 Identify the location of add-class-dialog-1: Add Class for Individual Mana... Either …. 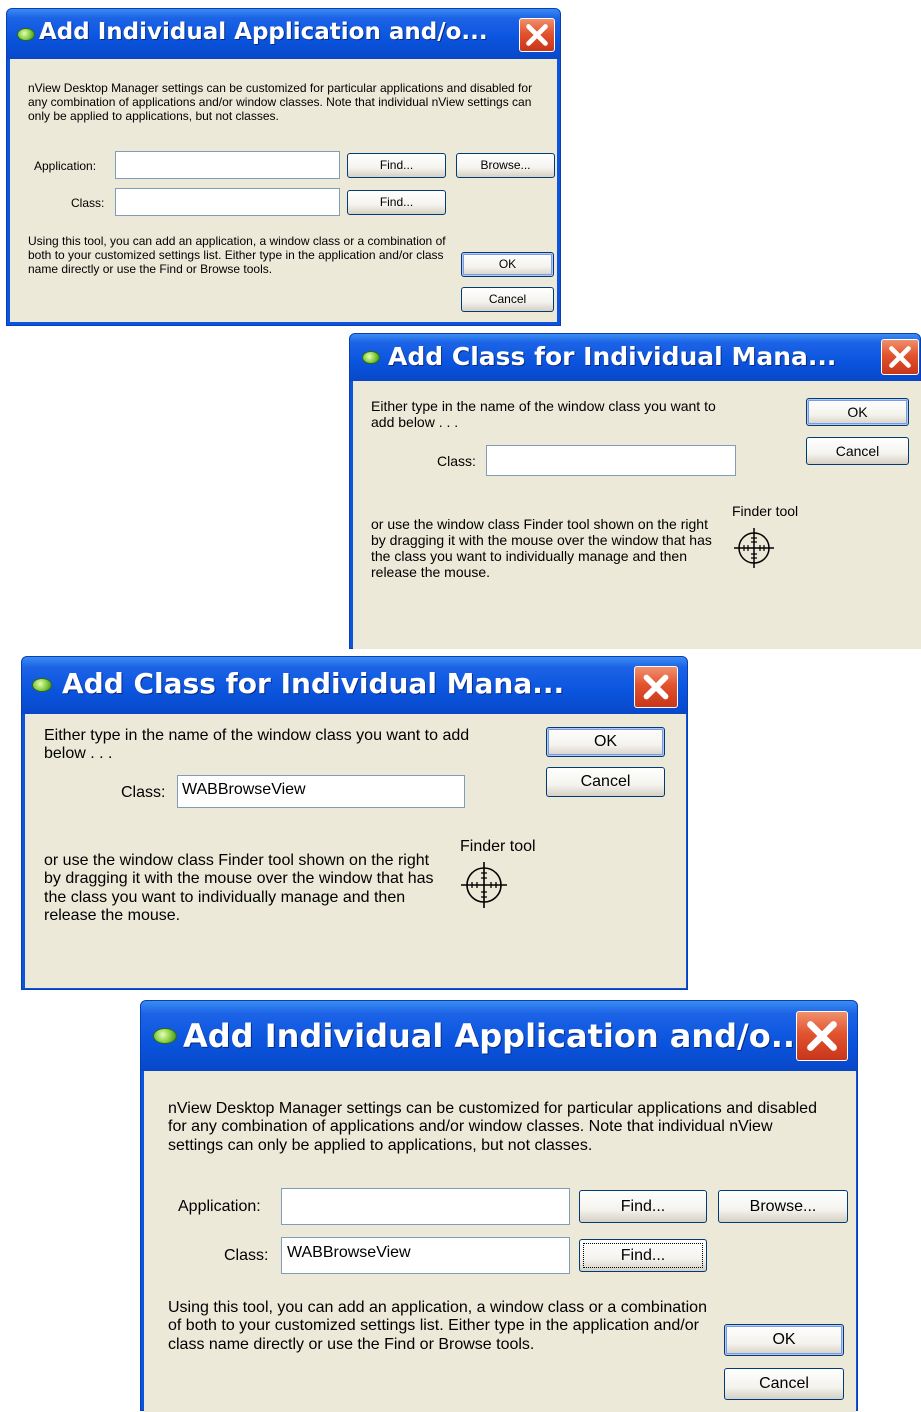
(635, 491).